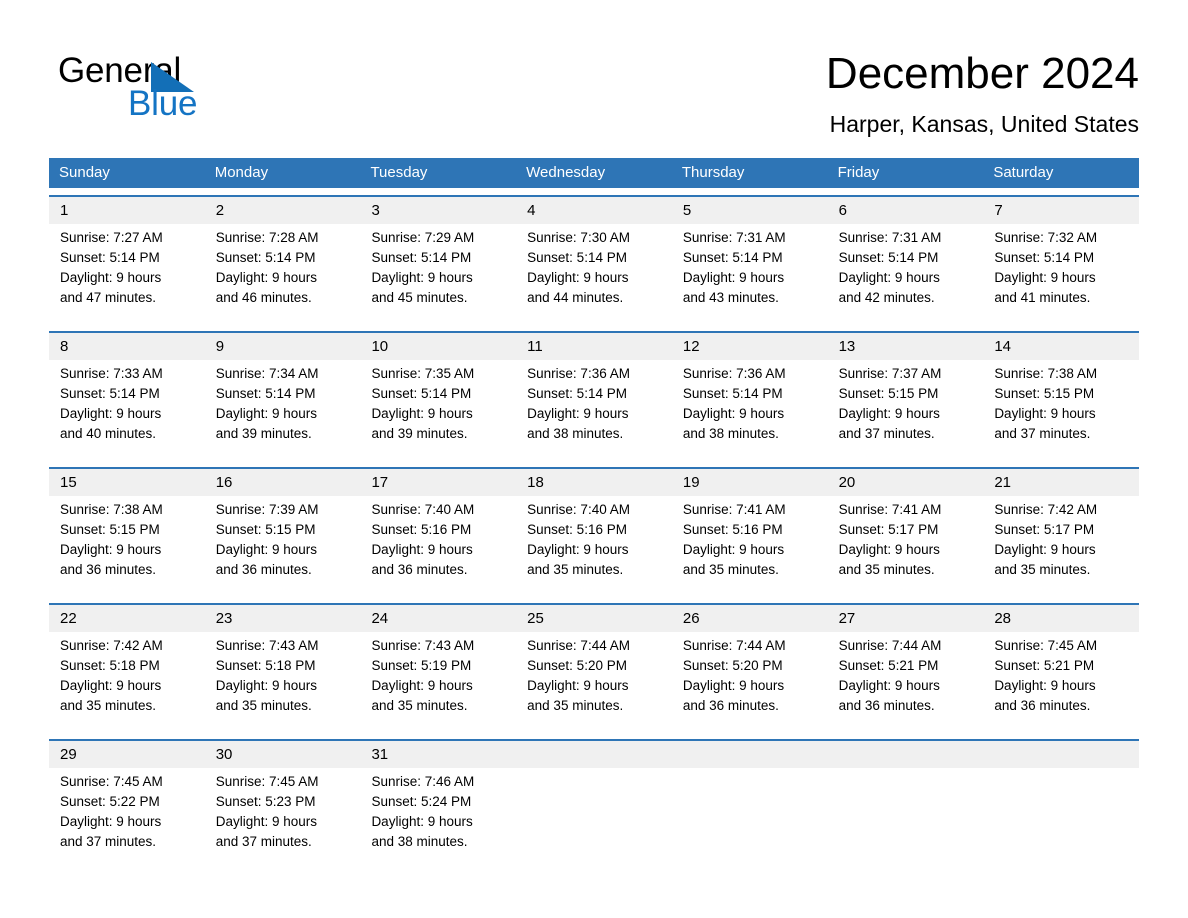  I want to click on day-number: 5, so click(687, 210).